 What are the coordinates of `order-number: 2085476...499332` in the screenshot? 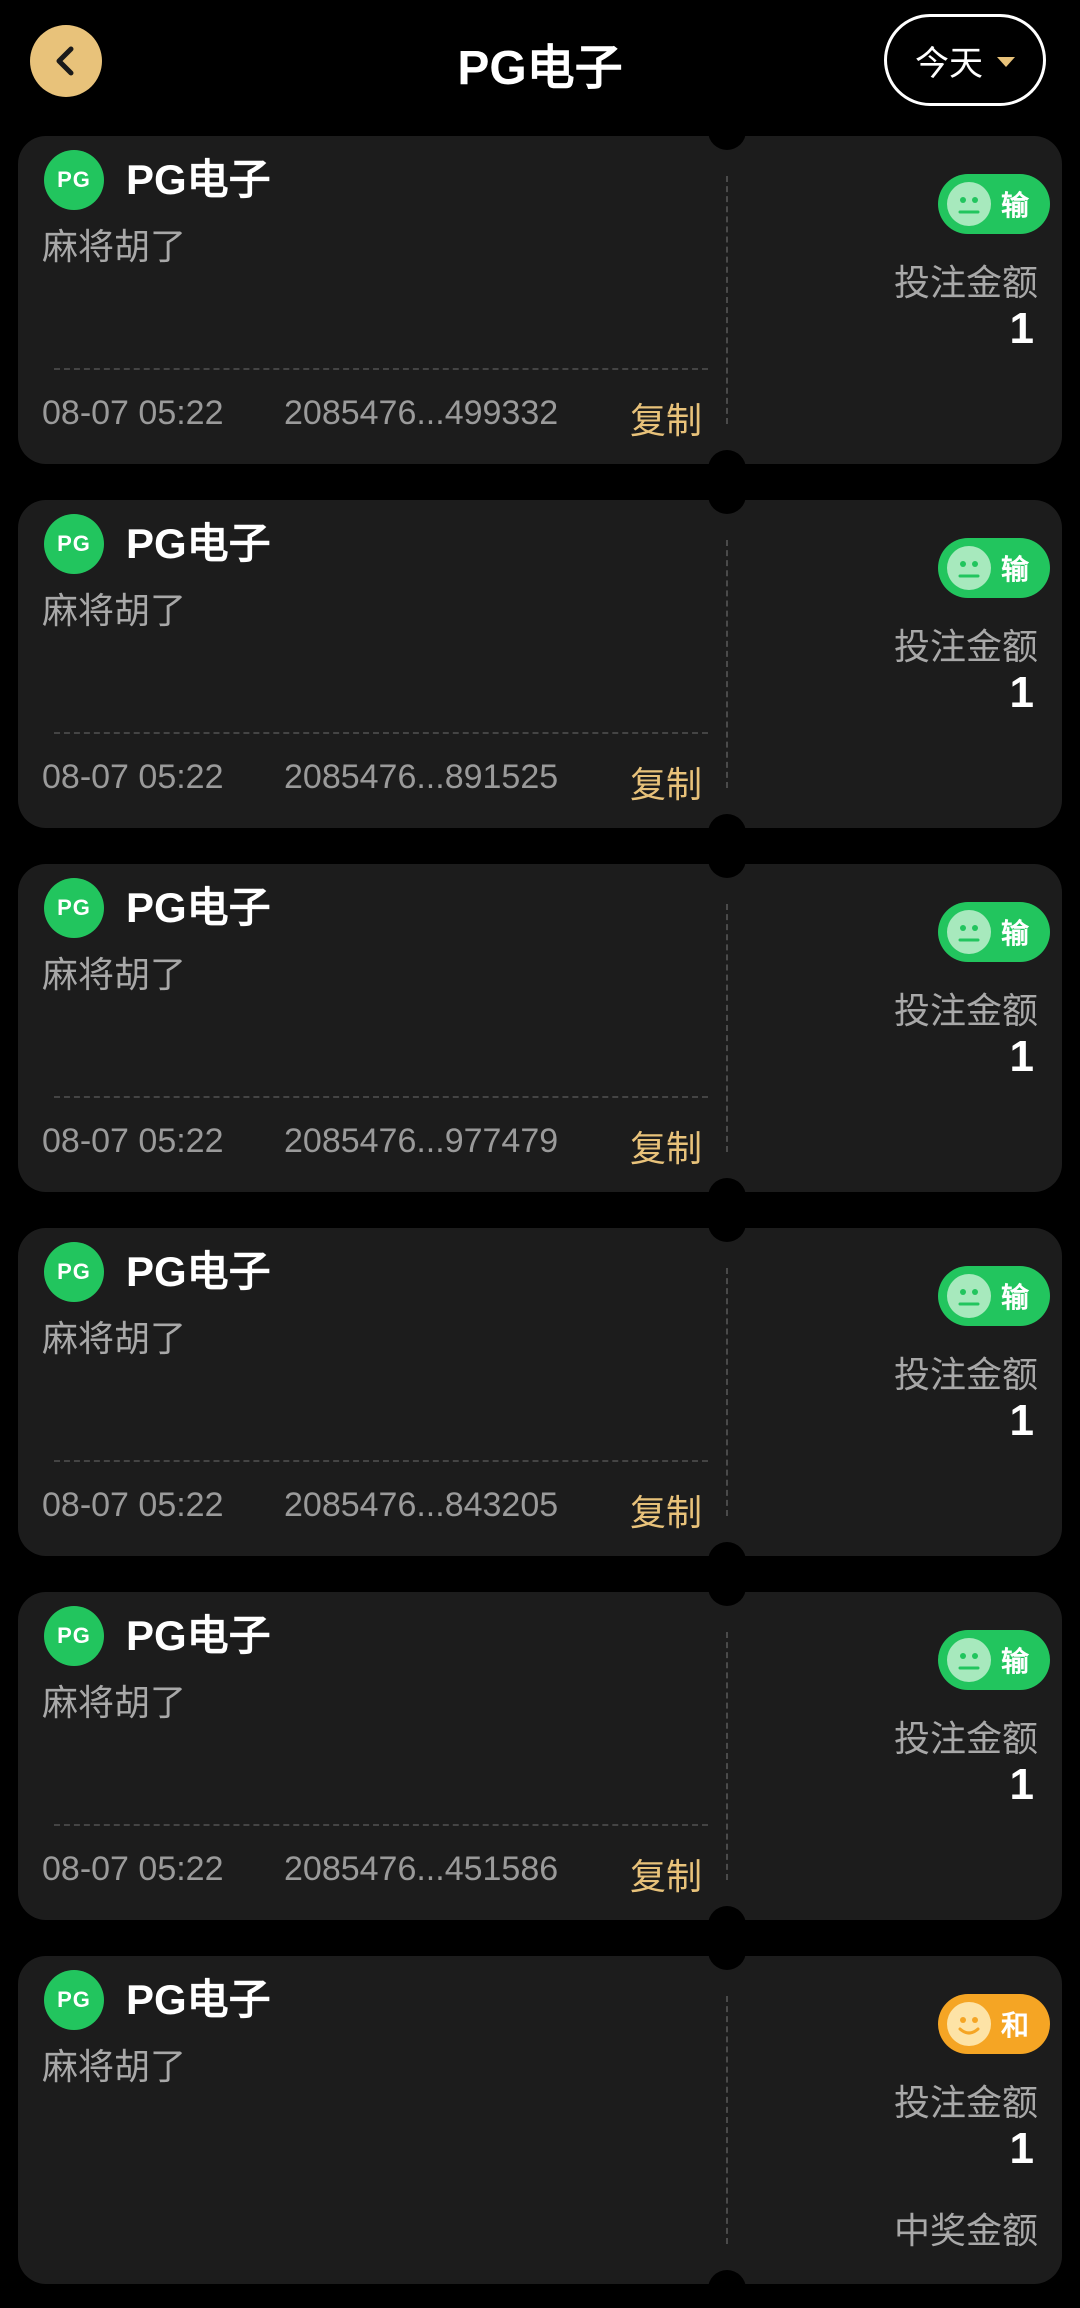 It's located at (421, 413).